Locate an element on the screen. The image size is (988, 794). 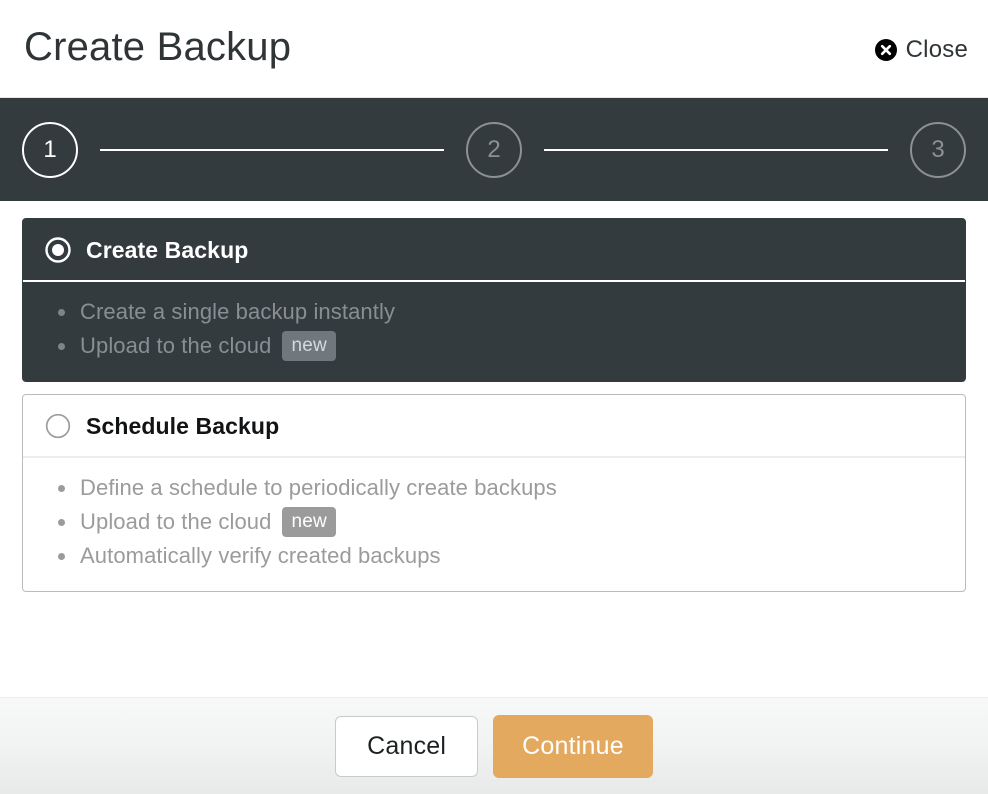
list-item: Create a single backup instantly is located at coordinates (494, 312).